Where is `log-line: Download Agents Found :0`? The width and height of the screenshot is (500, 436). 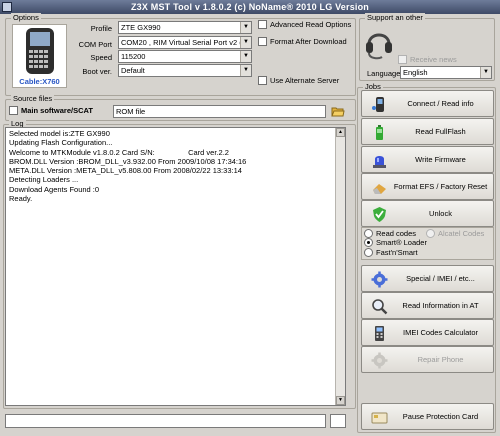 log-line: Download Agents Found :0 is located at coordinates (54, 189).